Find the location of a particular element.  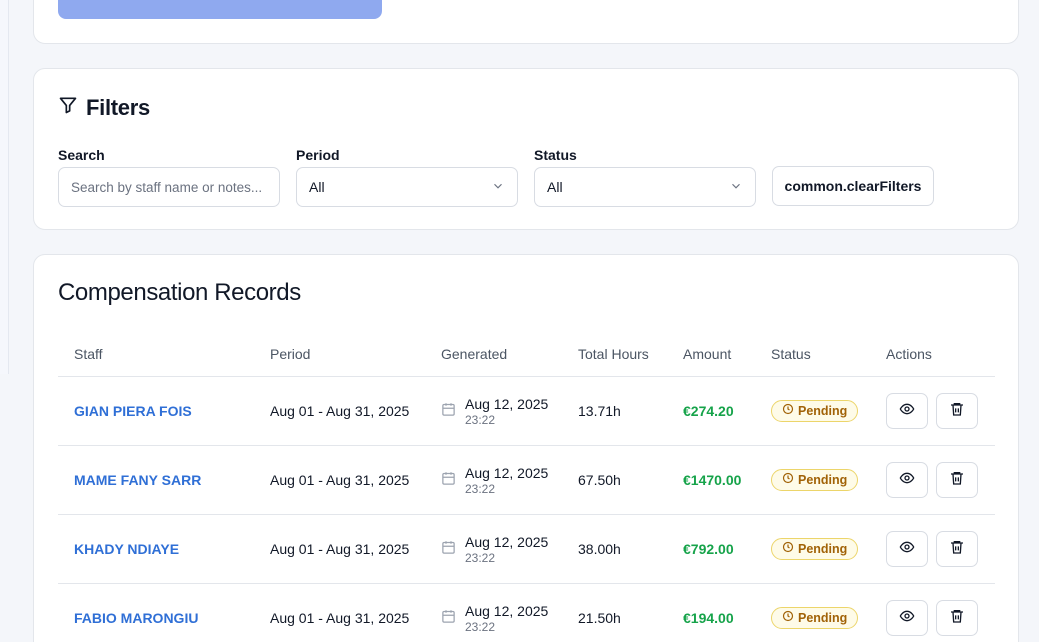

filter-icon is located at coordinates (68, 108).